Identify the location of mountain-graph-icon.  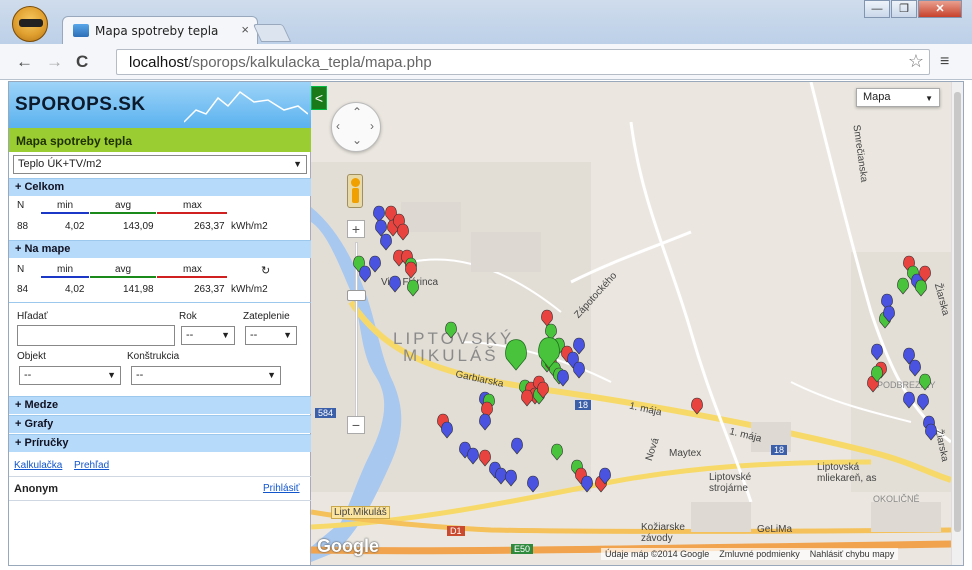
(246, 106).